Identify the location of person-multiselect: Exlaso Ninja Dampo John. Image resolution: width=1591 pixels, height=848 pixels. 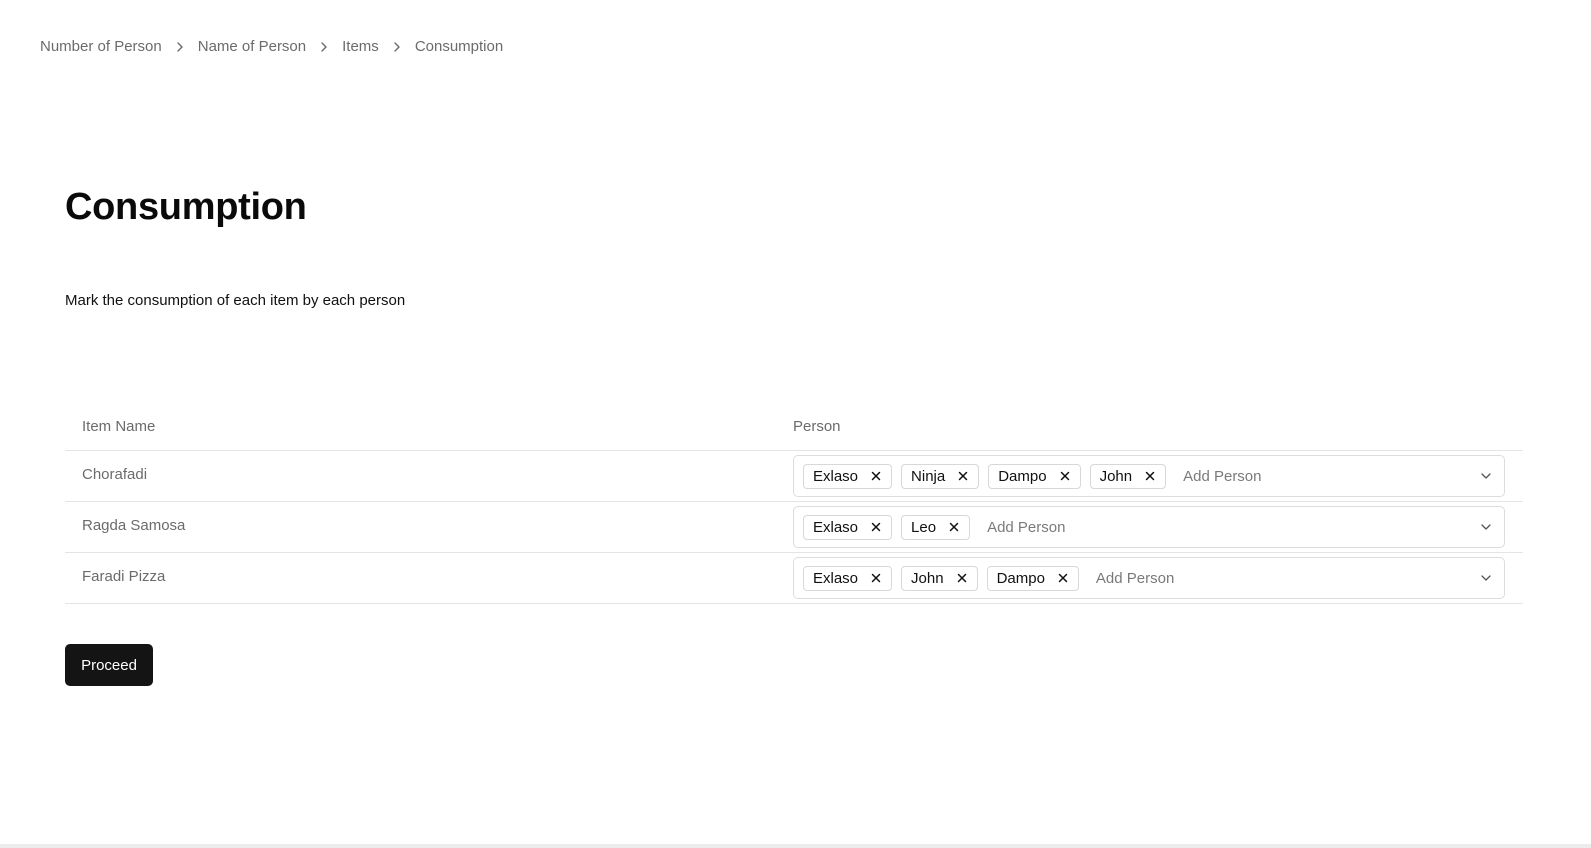
(1149, 476).